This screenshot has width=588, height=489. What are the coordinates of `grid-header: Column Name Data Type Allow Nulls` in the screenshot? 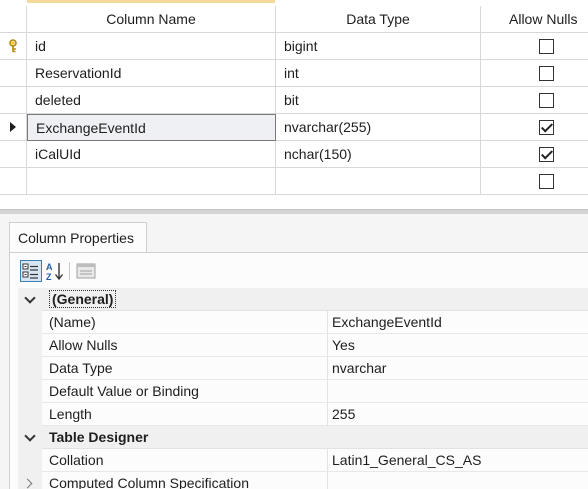 It's located at (294, 19).